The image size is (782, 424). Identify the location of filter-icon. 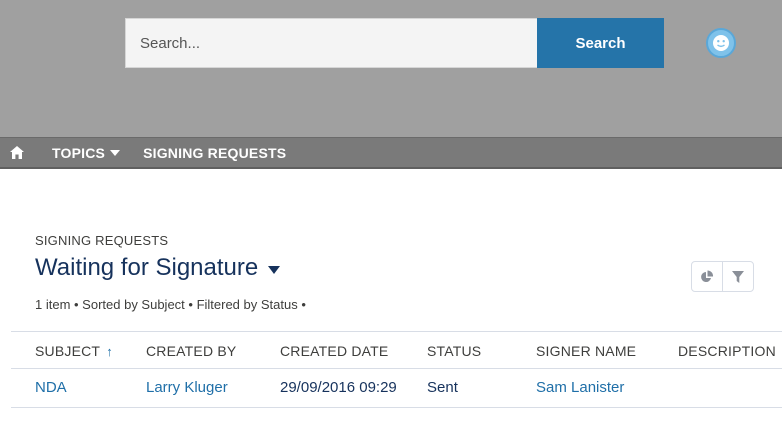
(738, 276).